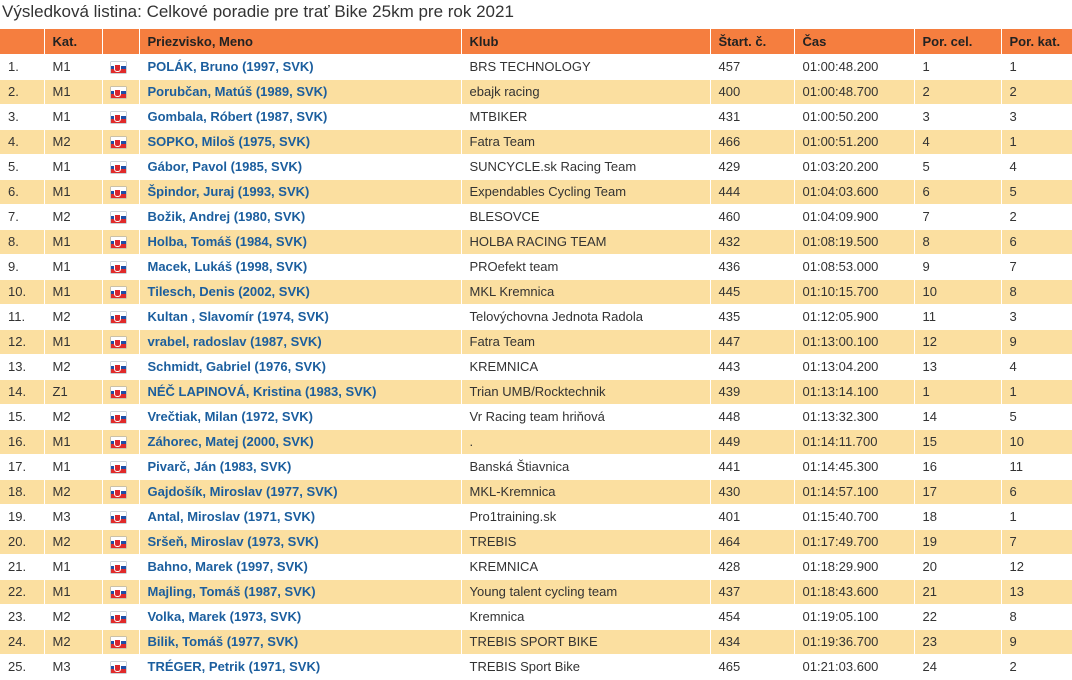 The height and width of the screenshot is (680, 1072). I want to click on cell-category-rank: 1, so click(1036, 66).